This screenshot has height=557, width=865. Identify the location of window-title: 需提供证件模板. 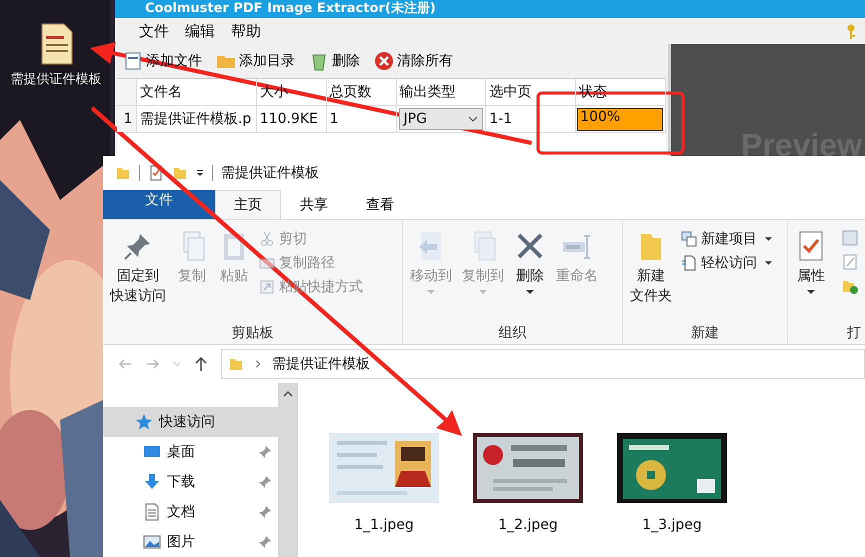
(270, 173).